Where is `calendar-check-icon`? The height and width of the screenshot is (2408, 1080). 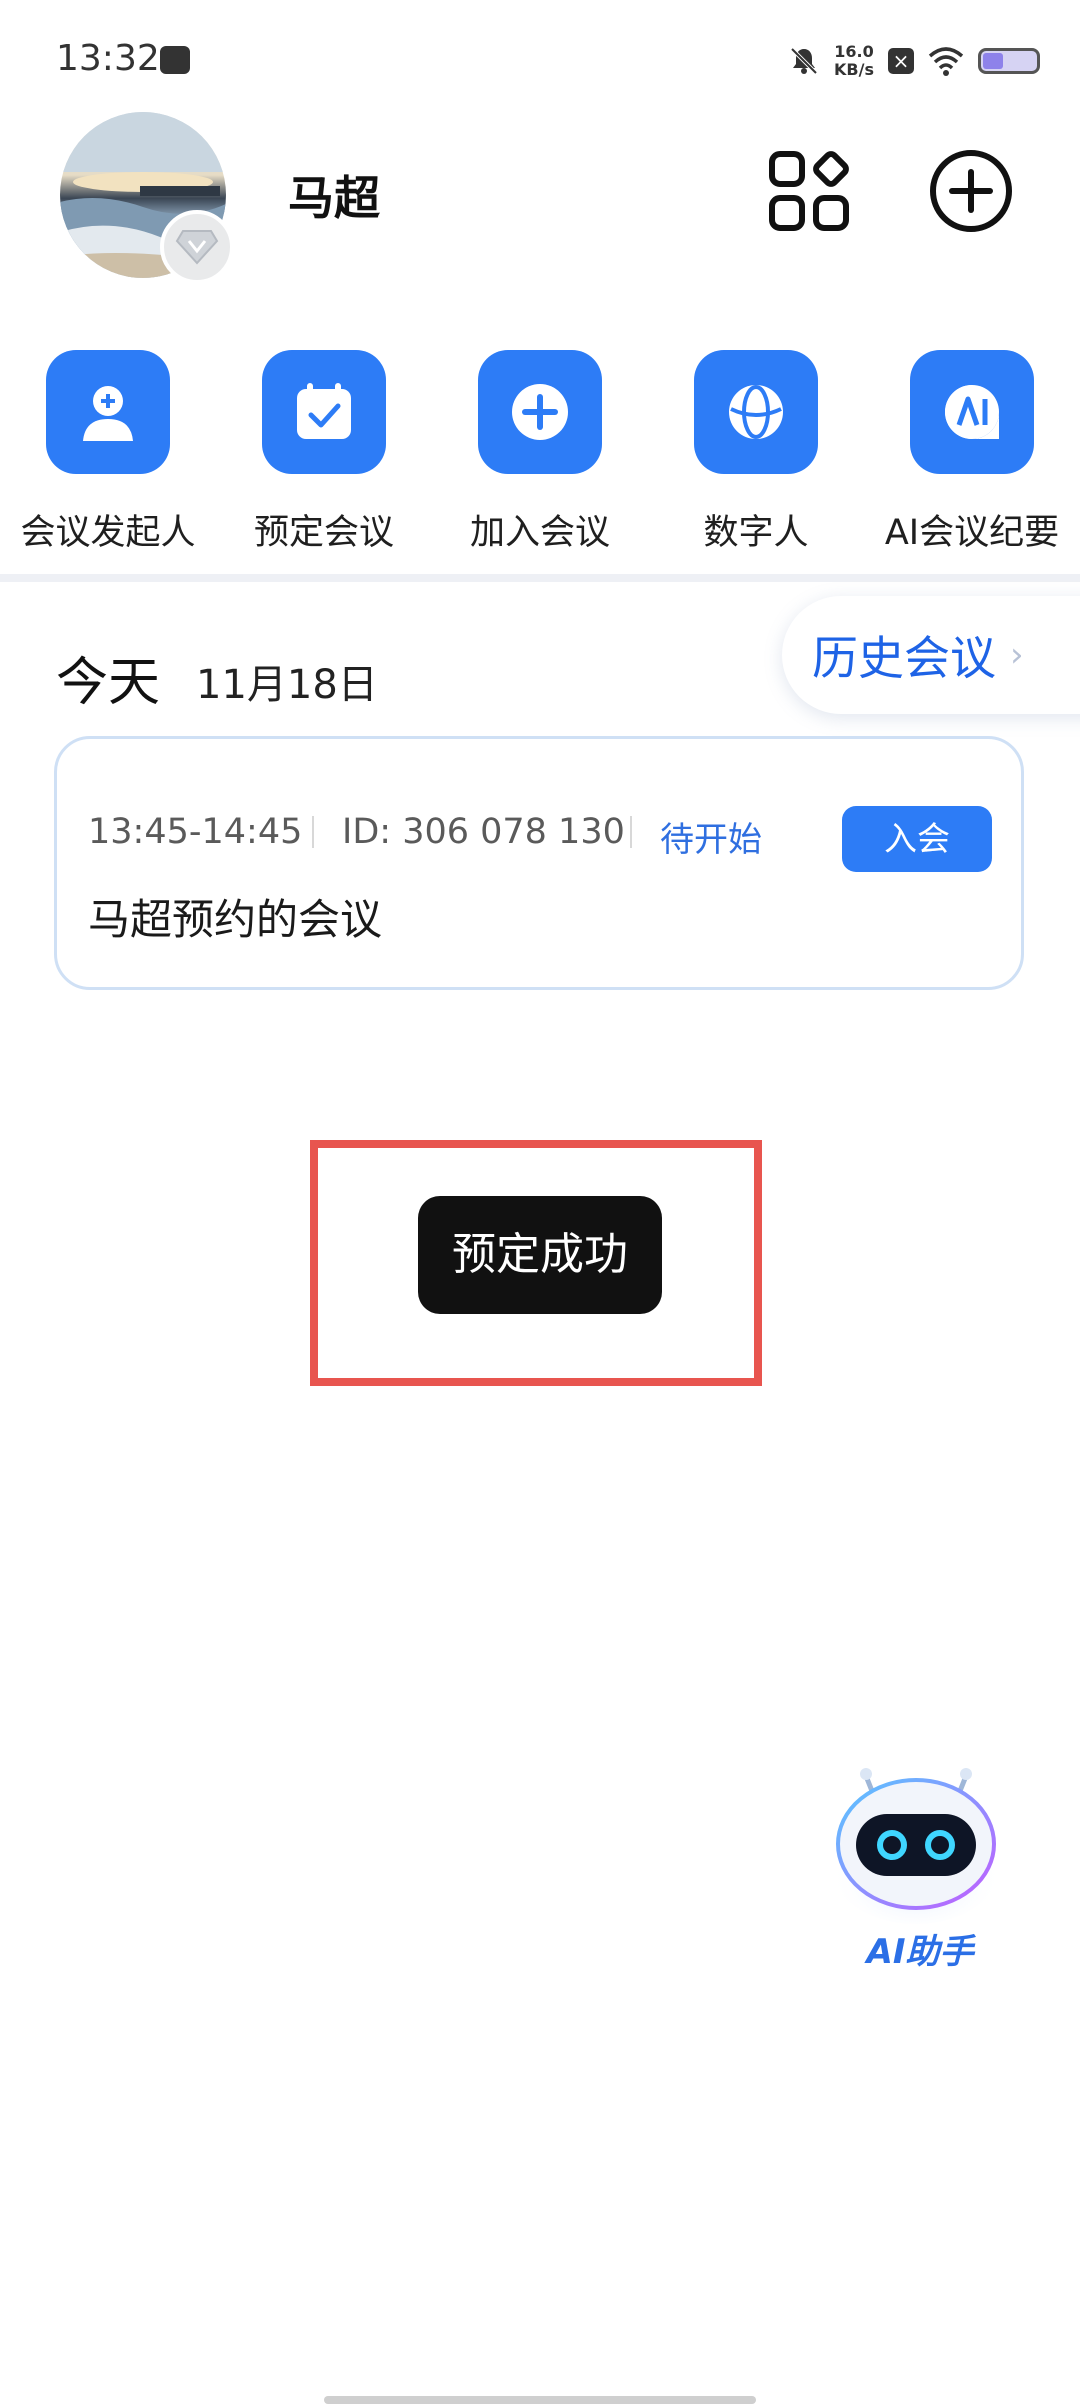 calendar-check-icon is located at coordinates (324, 412).